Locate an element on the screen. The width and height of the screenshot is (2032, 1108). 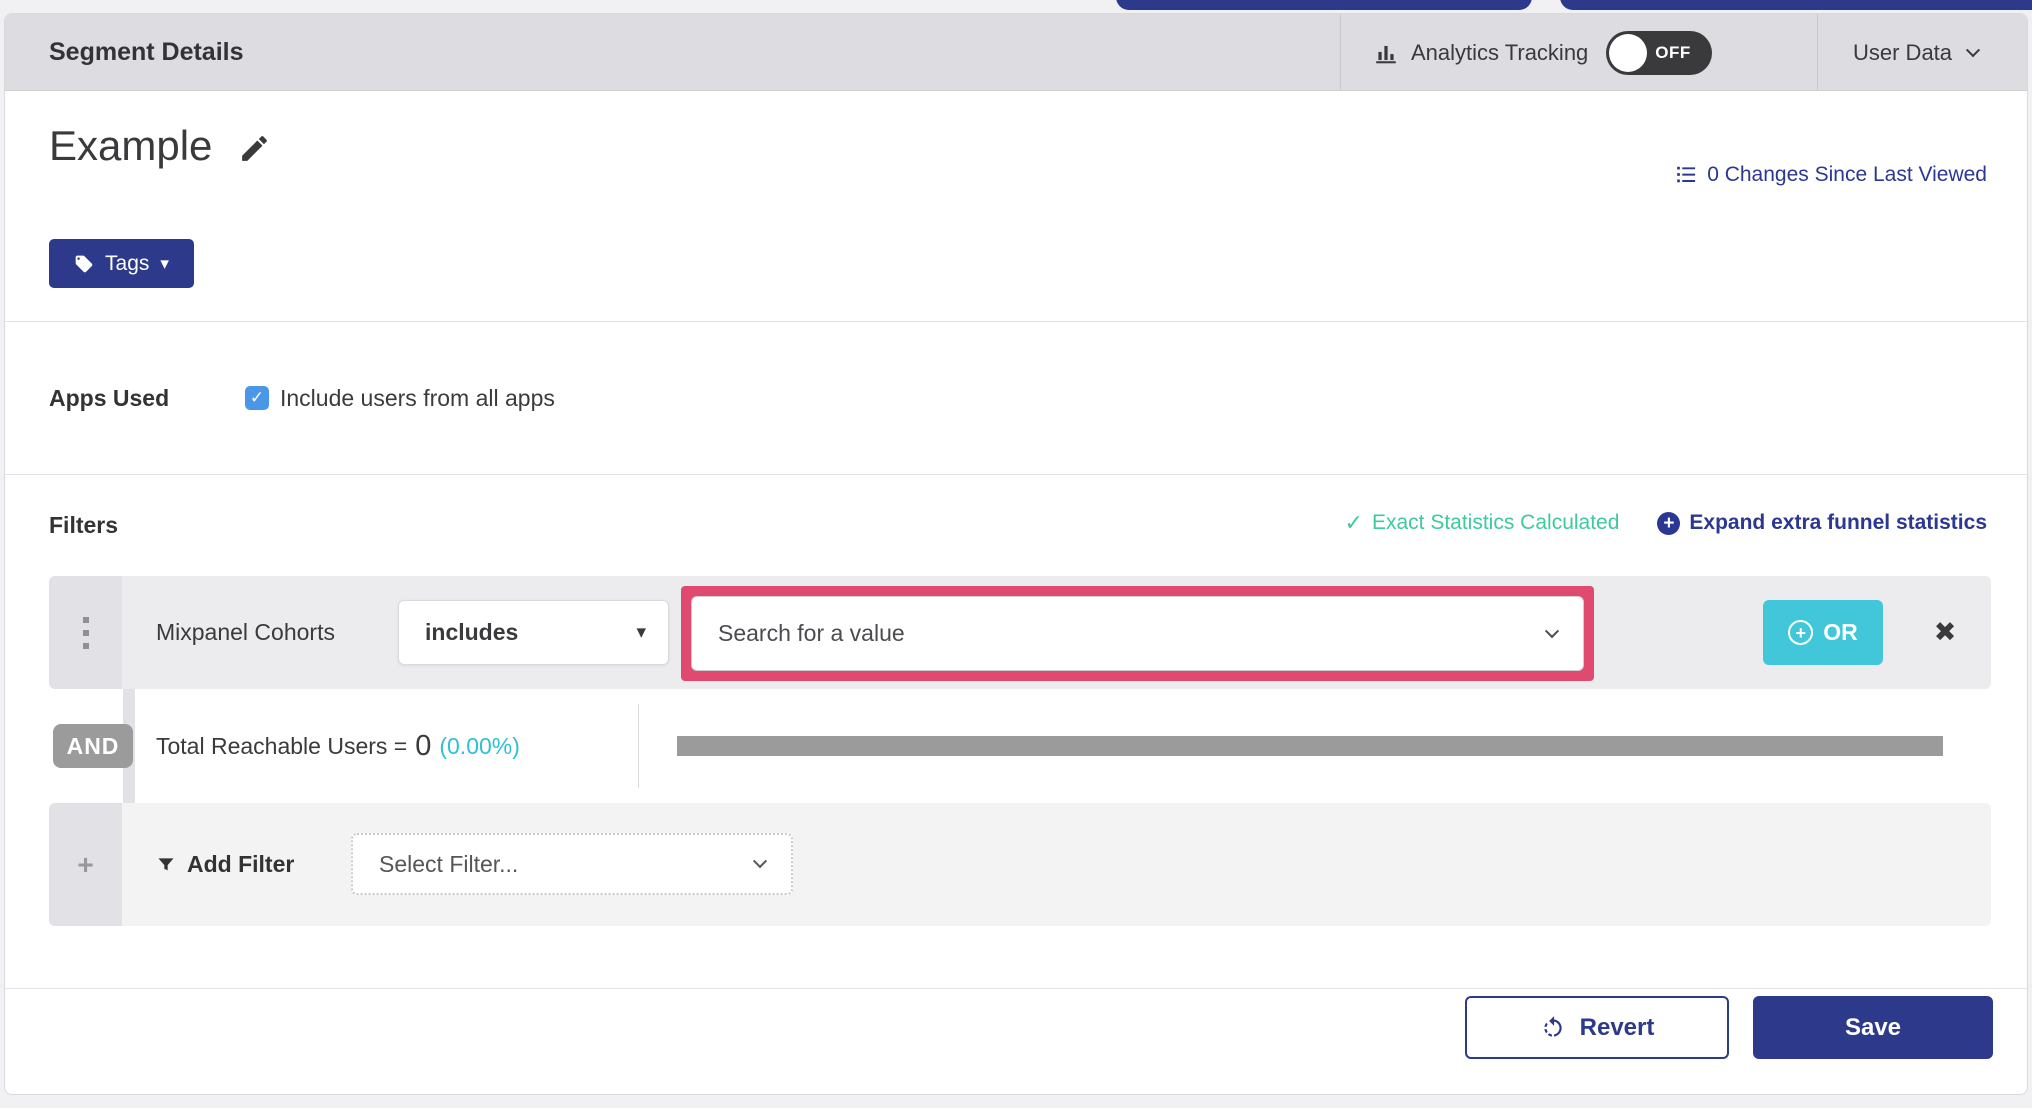
filter-drag-handle is located at coordinates (85, 632).